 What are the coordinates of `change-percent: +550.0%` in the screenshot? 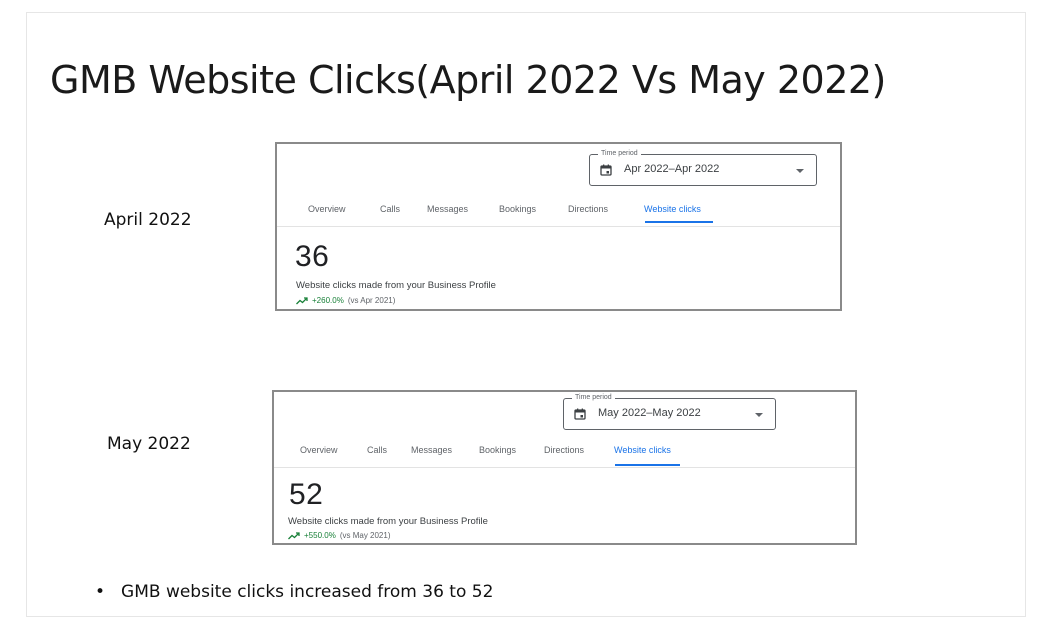 It's located at (320, 535).